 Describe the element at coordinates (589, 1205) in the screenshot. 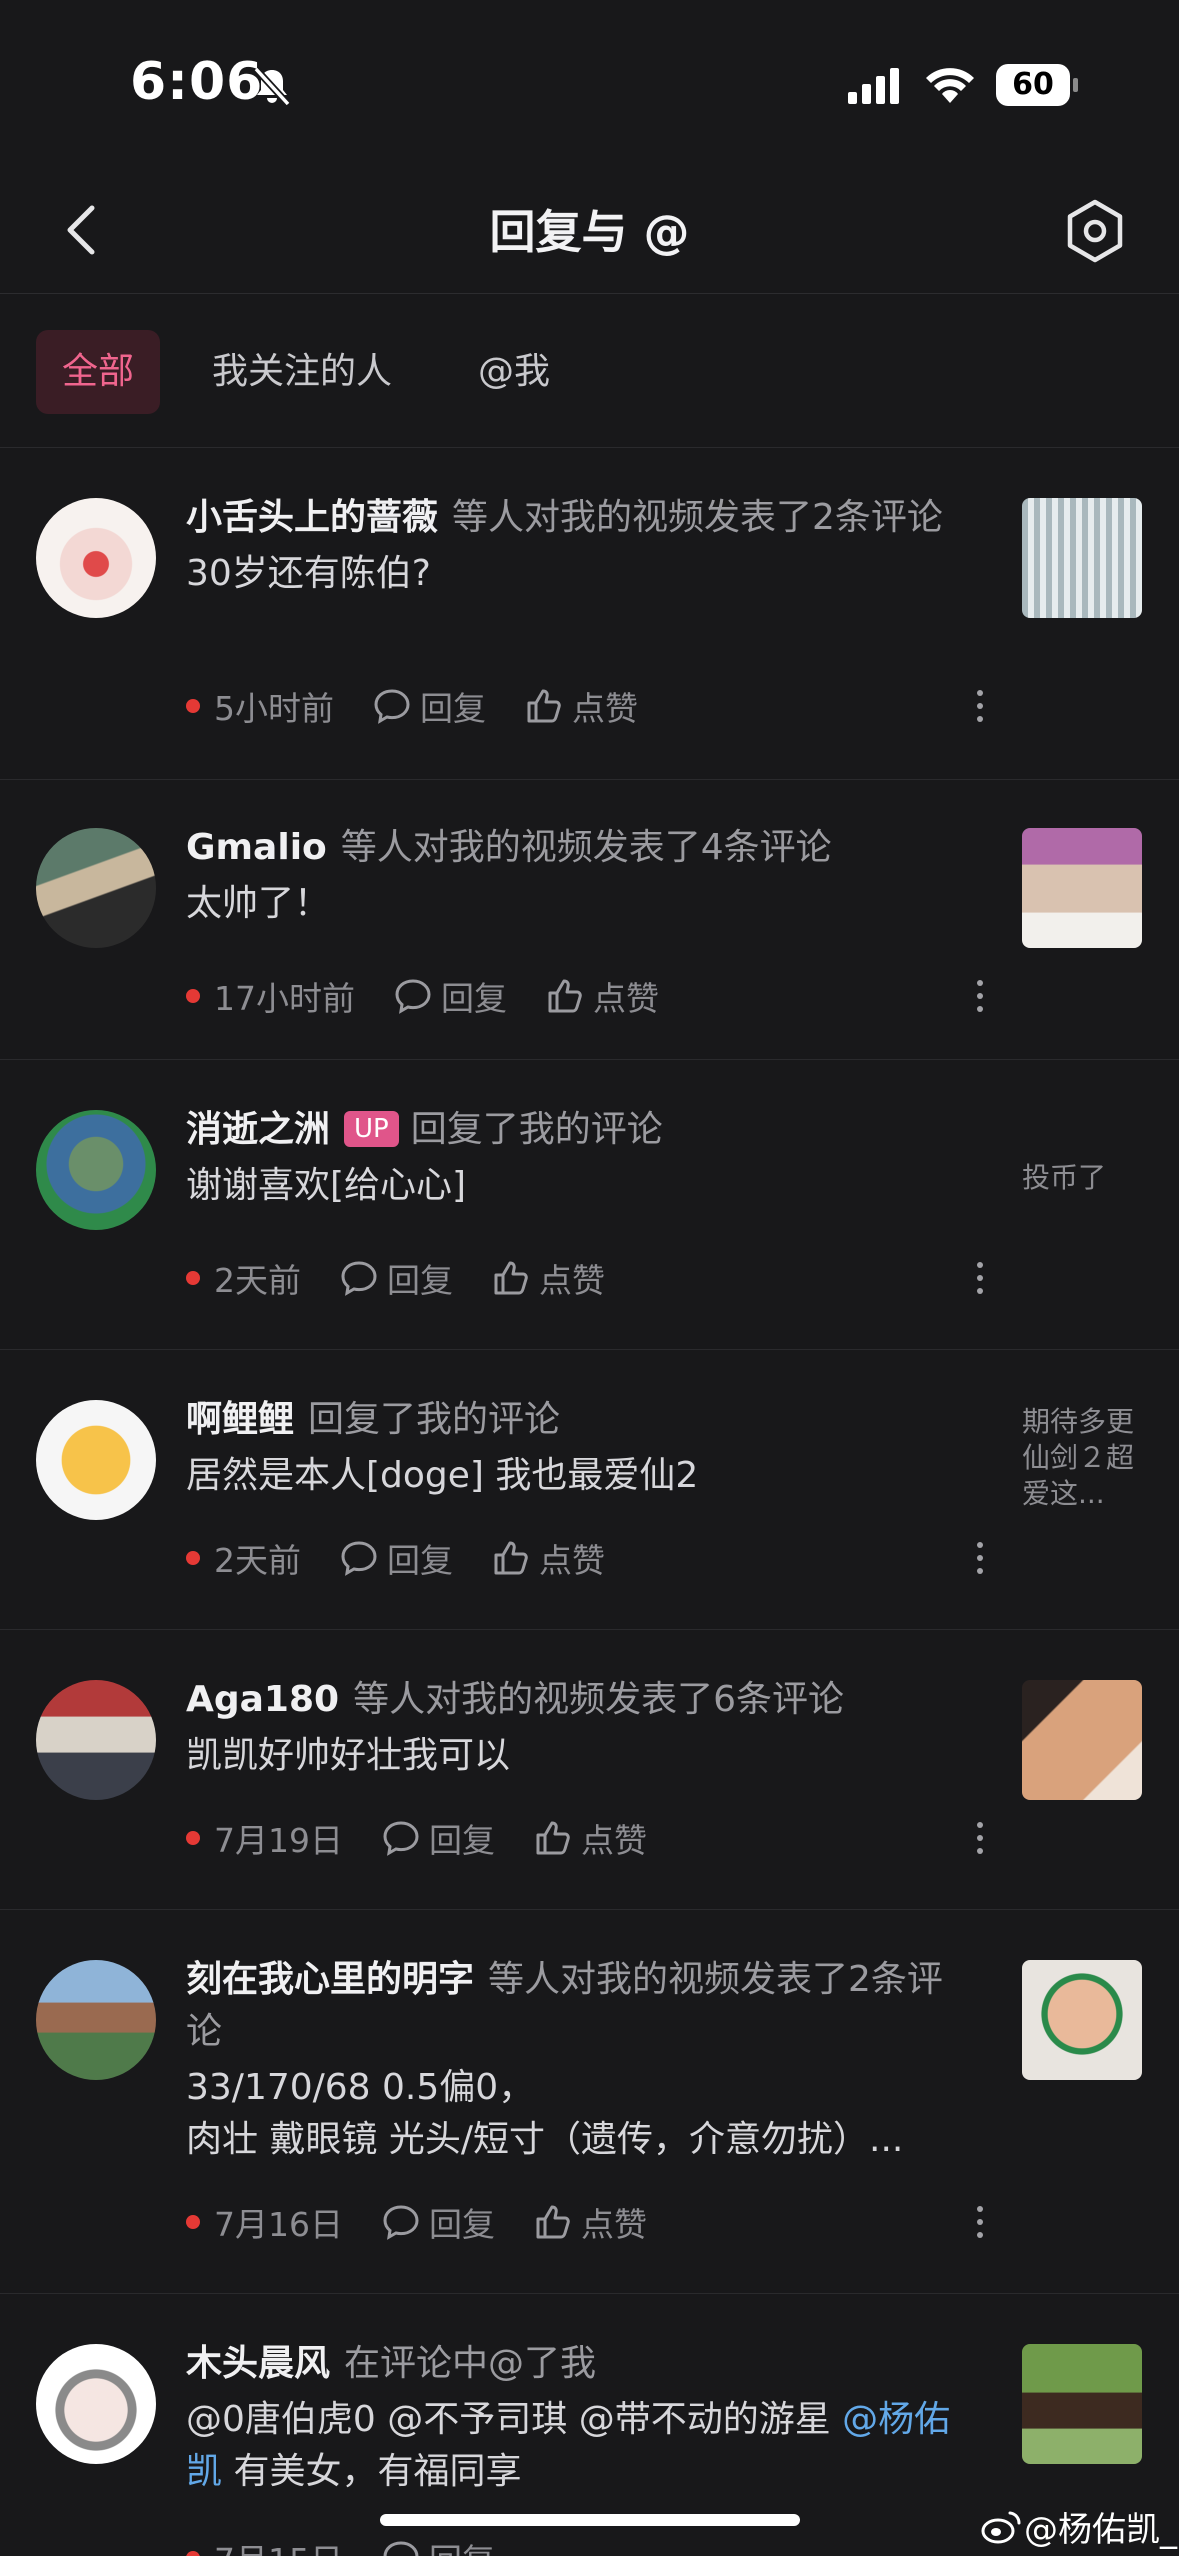

I see `list-item: 消逝之洲 UP 回复了我的评论 谢谢喜欢[给心心] 2天前 回复 点赞 投币了` at that location.